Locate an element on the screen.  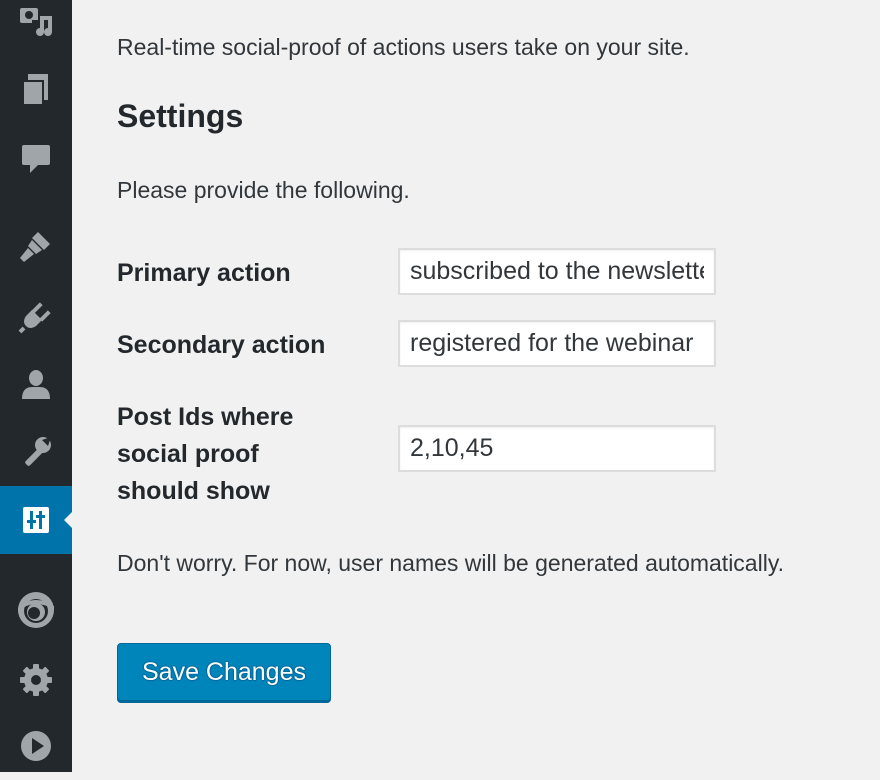
play-icon is located at coordinates (36, 746).